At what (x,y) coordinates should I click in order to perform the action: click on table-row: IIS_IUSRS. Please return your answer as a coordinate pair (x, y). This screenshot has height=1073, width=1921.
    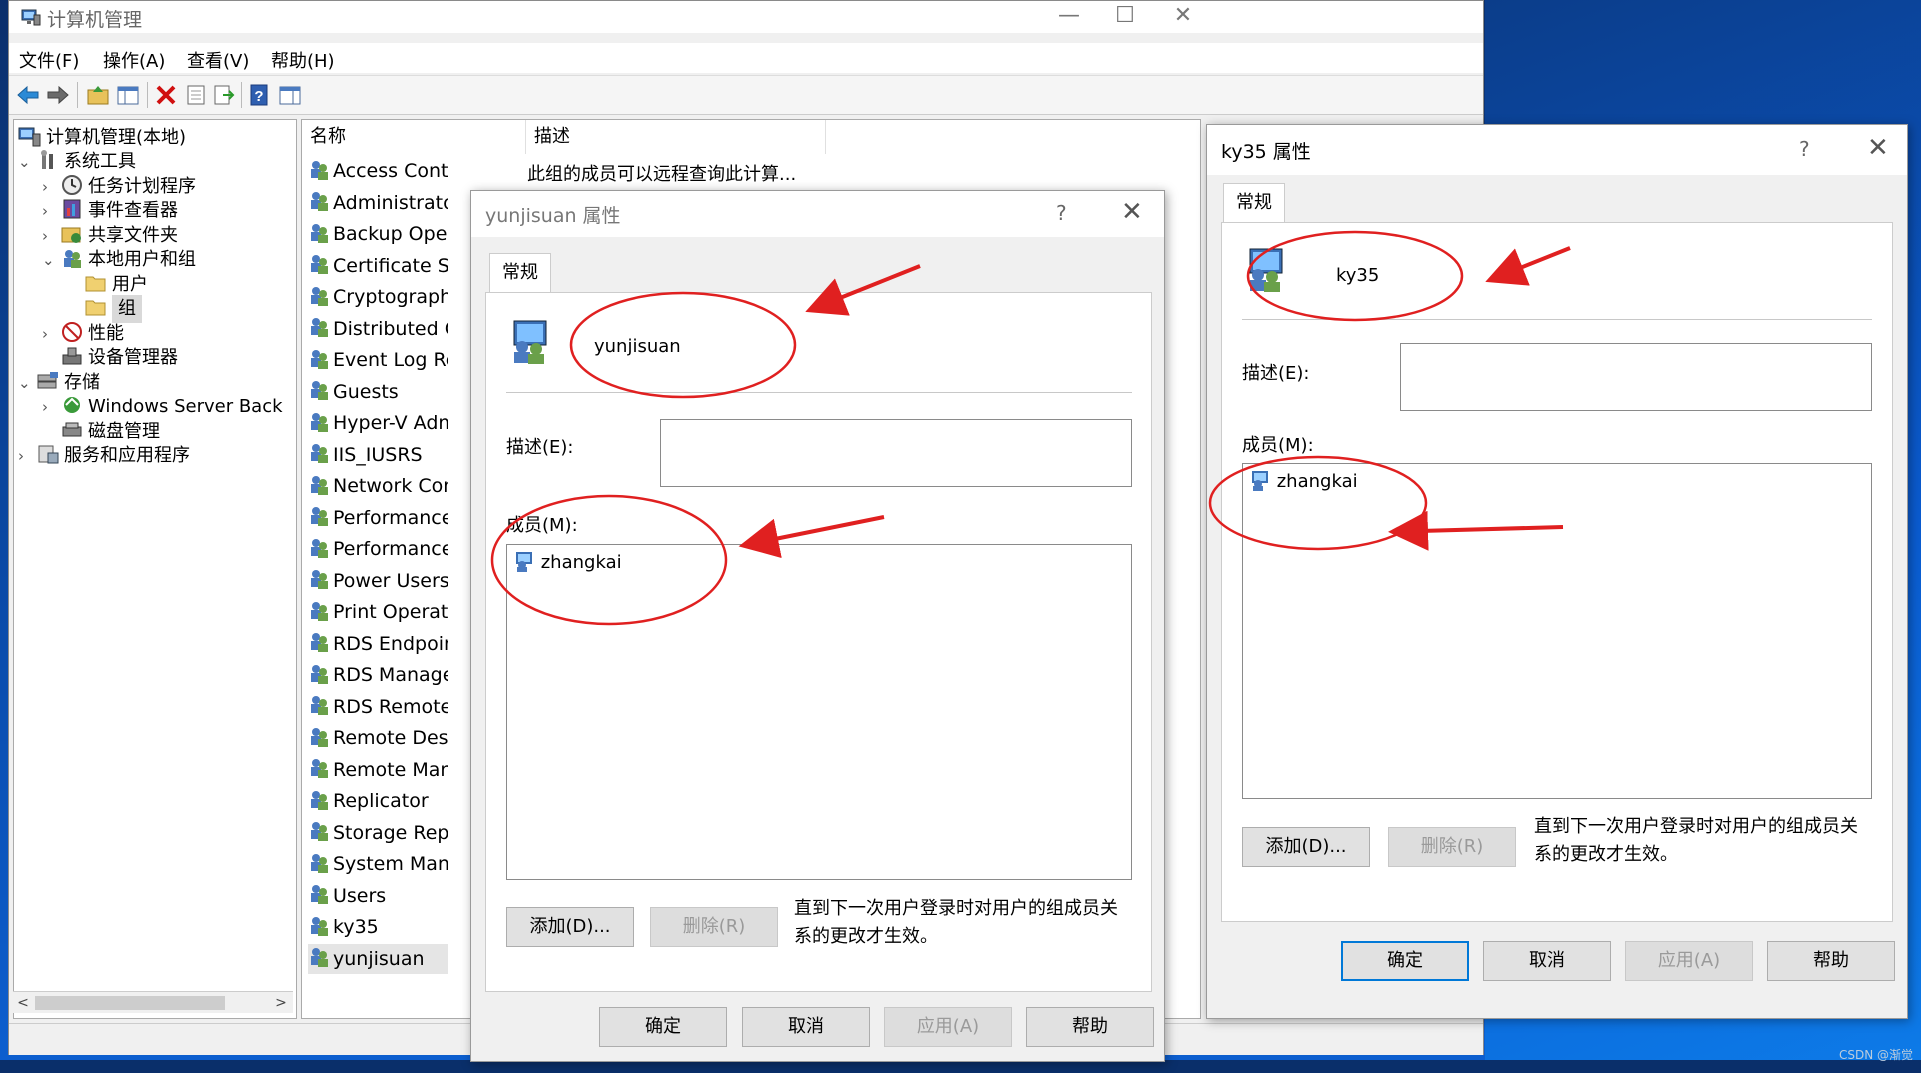
    Looking at the image, I should click on (378, 455).